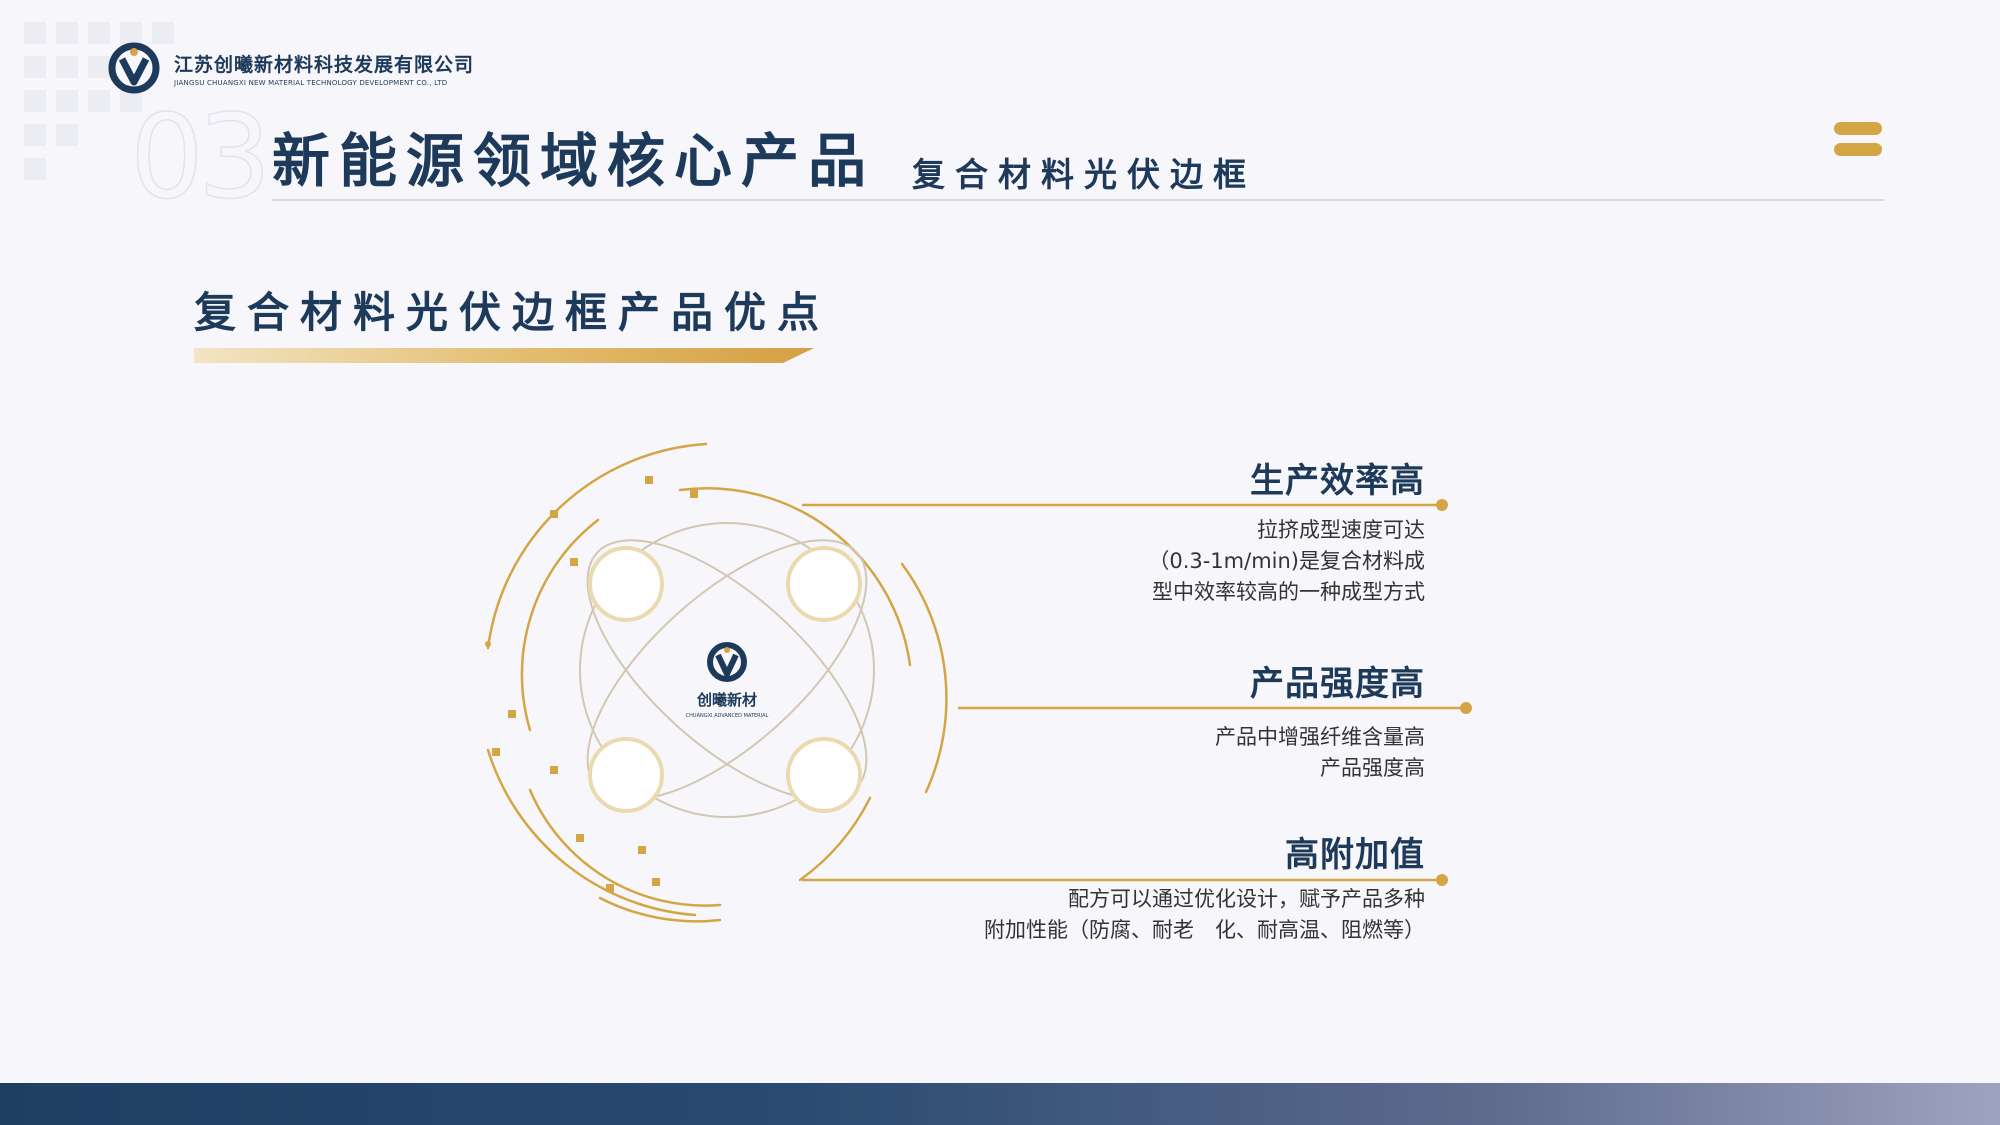 The width and height of the screenshot is (2000, 1125). Describe the element at coordinates (1000, 1104) in the screenshot. I see `footer-bar` at that location.